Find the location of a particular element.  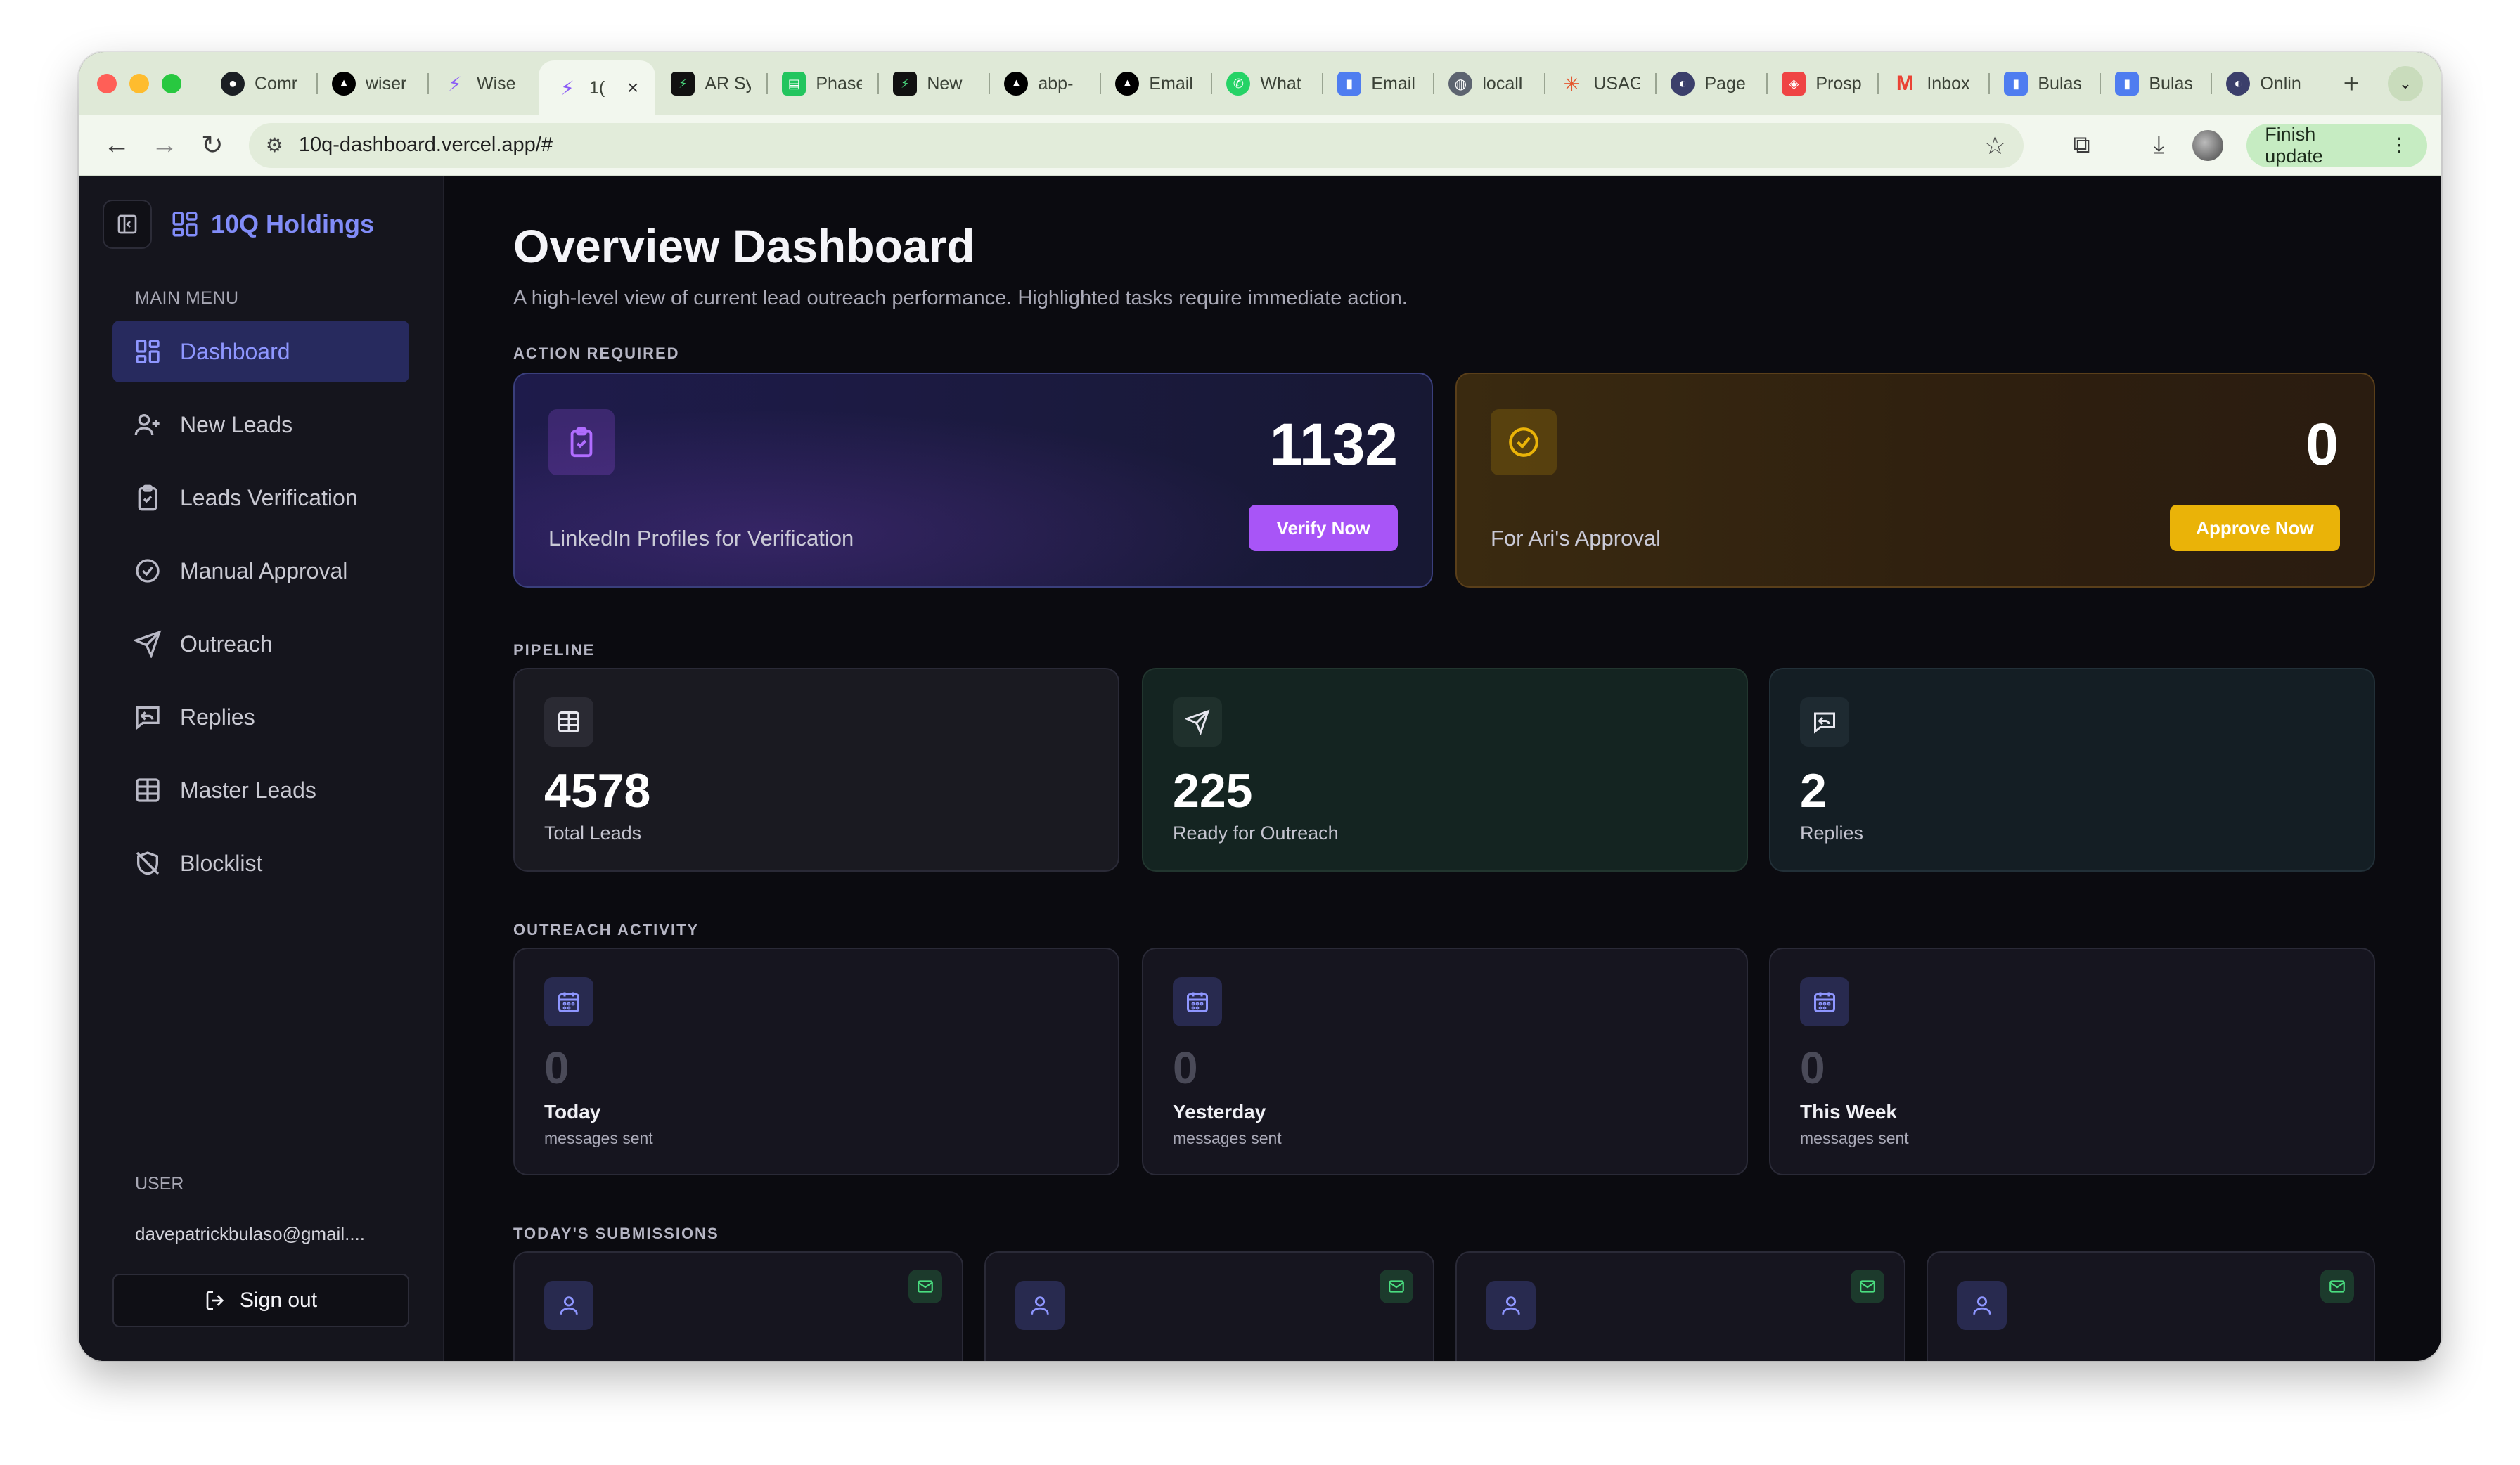

message-reply-icon is located at coordinates (1824, 723).